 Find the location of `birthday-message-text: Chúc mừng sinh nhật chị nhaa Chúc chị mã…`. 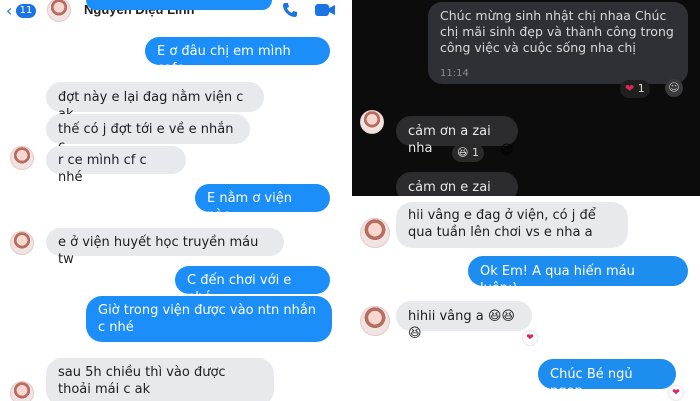

birthday-message-text: Chúc mừng sinh nhật chị nhaa Chúc chị mã… is located at coordinates (557, 31).